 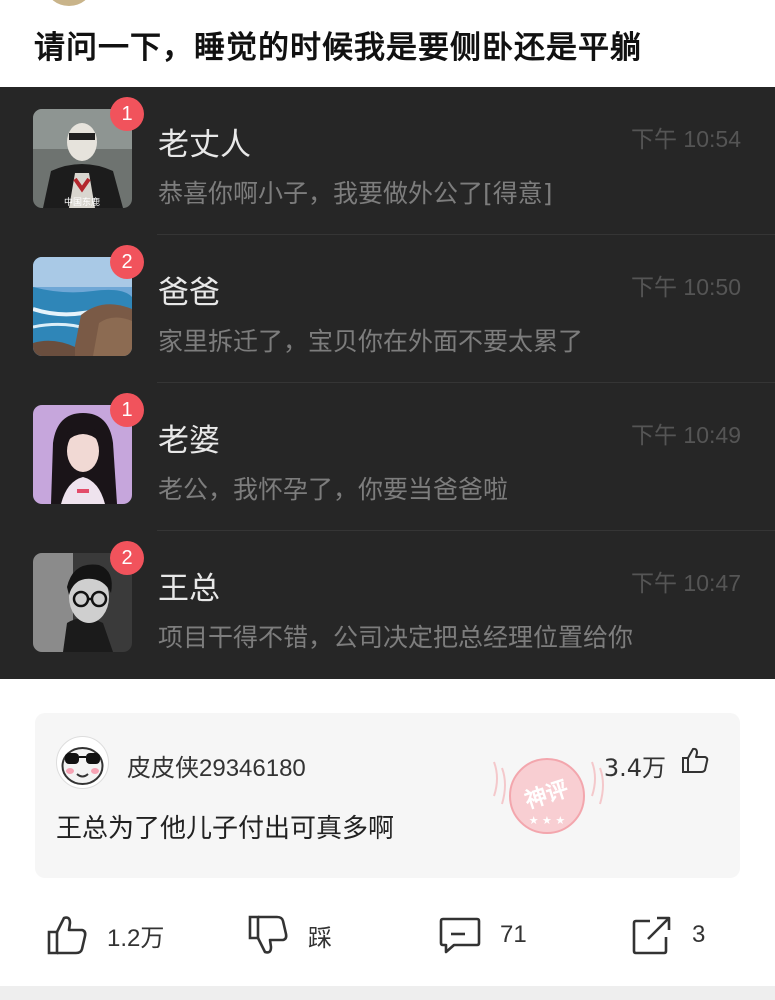 What do you see at coordinates (189, 589) in the screenshot?
I see `contact-name: 王总` at bounding box center [189, 589].